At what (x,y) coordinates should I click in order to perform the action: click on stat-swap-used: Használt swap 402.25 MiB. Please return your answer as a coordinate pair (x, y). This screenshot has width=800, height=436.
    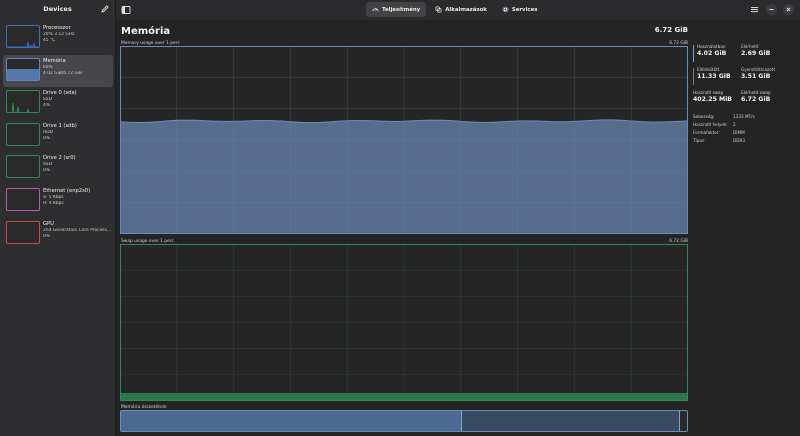
    Looking at the image, I should click on (712, 97).